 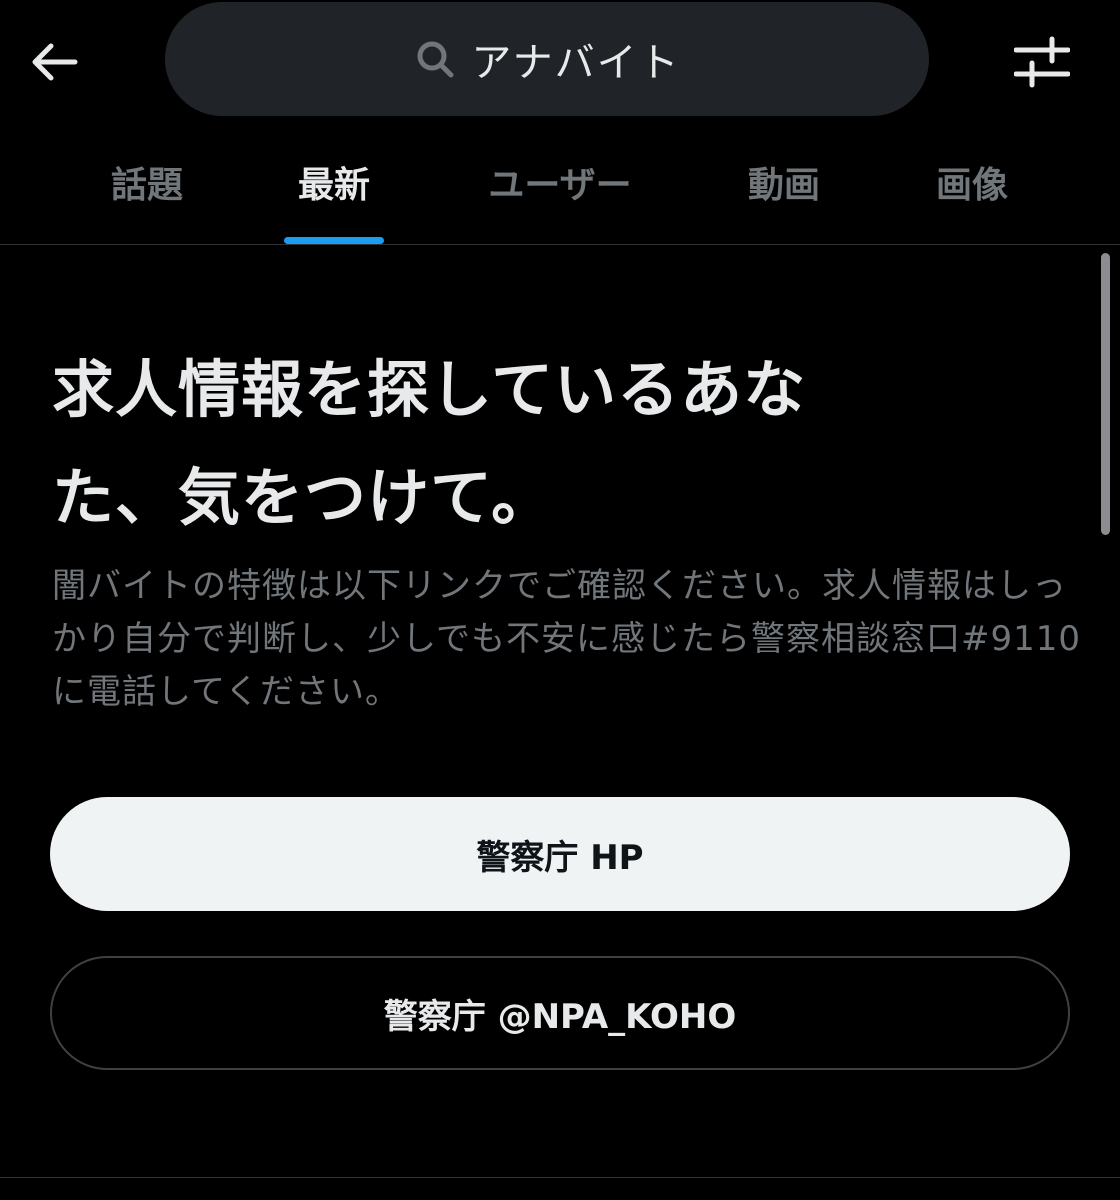 What do you see at coordinates (1105, 394) in the screenshot?
I see `scrollbar` at bounding box center [1105, 394].